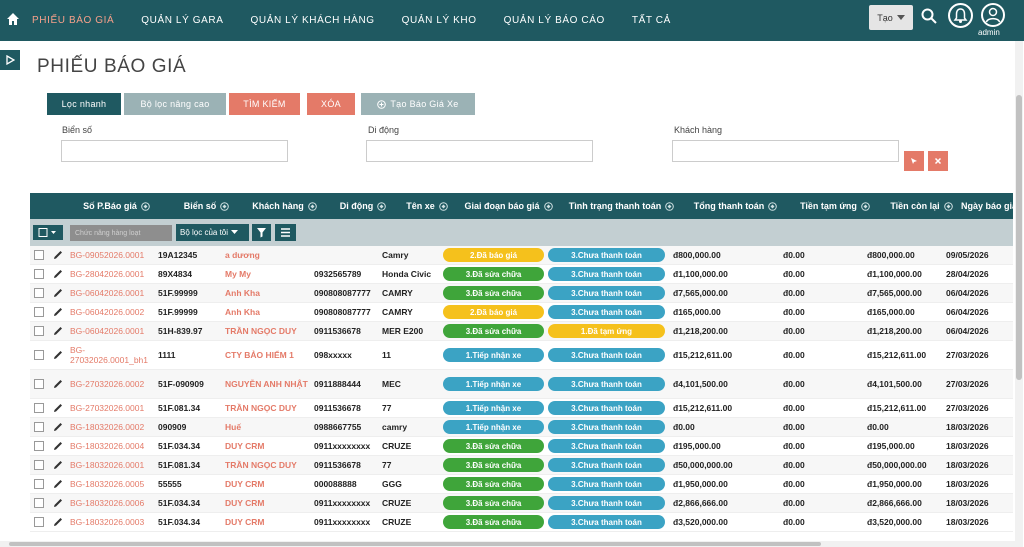 This screenshot has width=1024, height=547. I want to click on customer-link: a dương, so click(269, 255).